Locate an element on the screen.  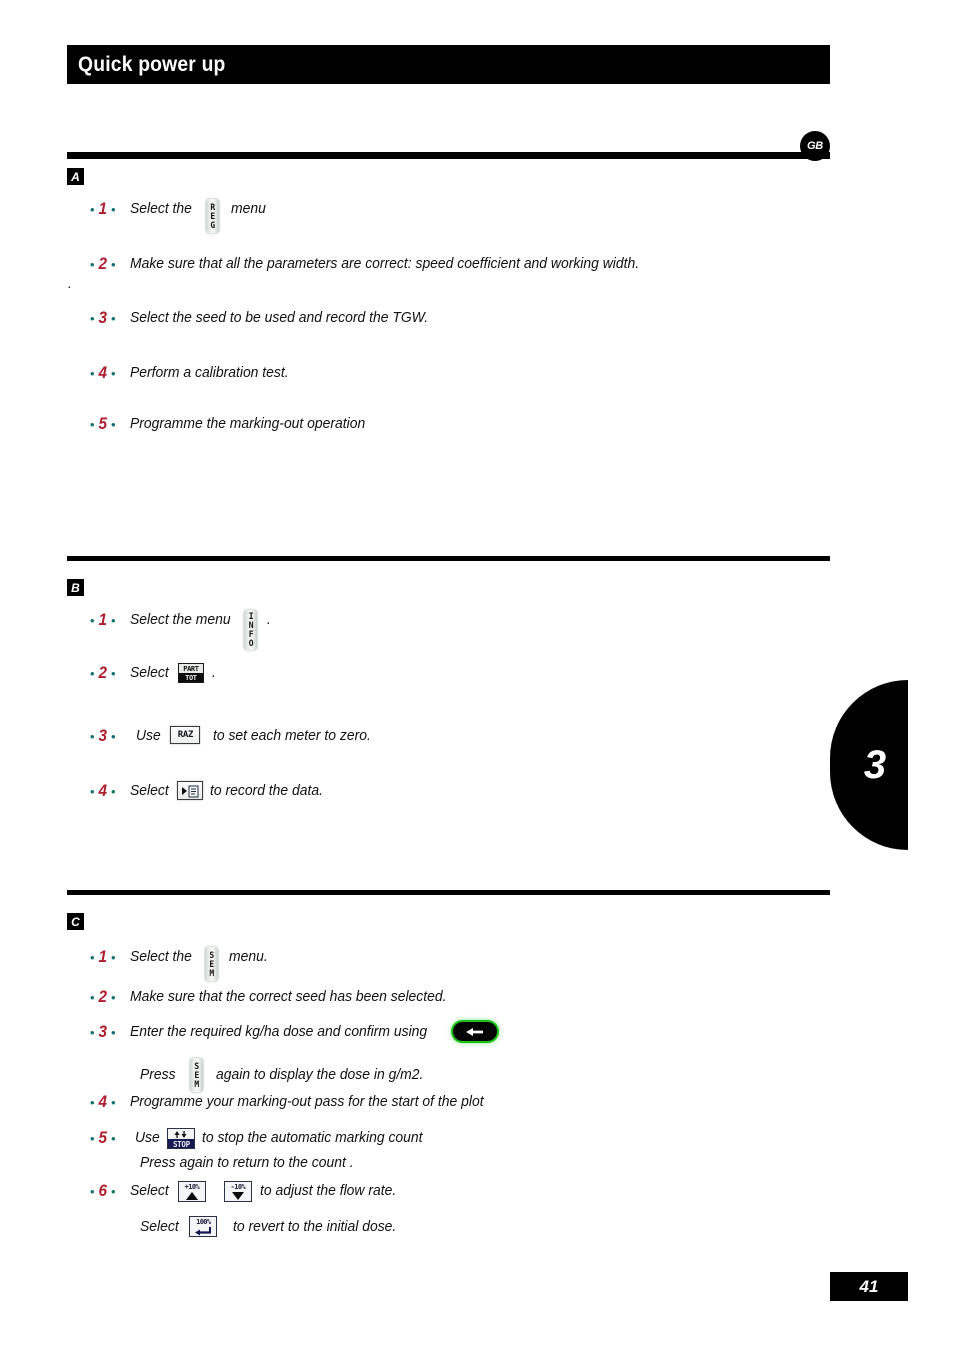
chapter-number: 3 is located at coordinates (875, 764).